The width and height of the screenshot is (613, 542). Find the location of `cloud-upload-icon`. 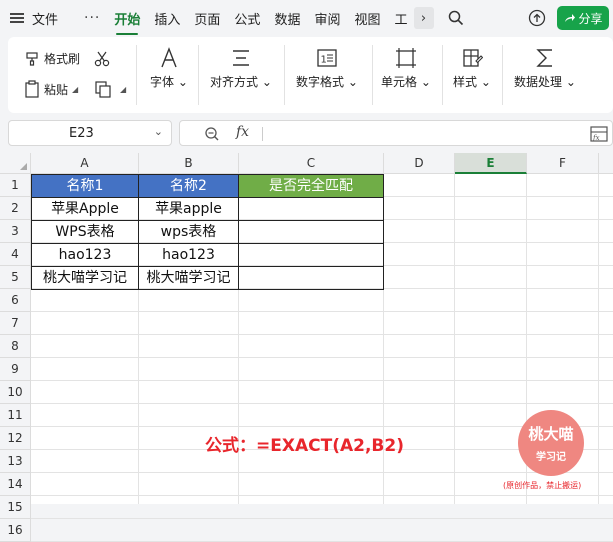

cloud-upload-icon is located at coordinates (537, 18).